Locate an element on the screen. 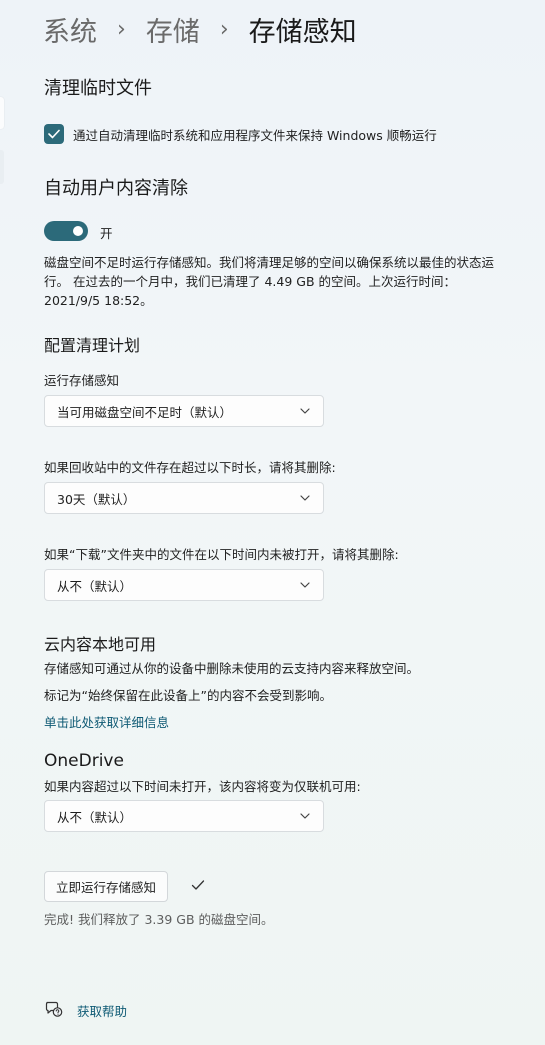 The width and height of the screenshot is (545, 1045). run-storage-sense-dropdown: 当可用磁盘空间不足时（默认） is located at coordinates (184, 411).